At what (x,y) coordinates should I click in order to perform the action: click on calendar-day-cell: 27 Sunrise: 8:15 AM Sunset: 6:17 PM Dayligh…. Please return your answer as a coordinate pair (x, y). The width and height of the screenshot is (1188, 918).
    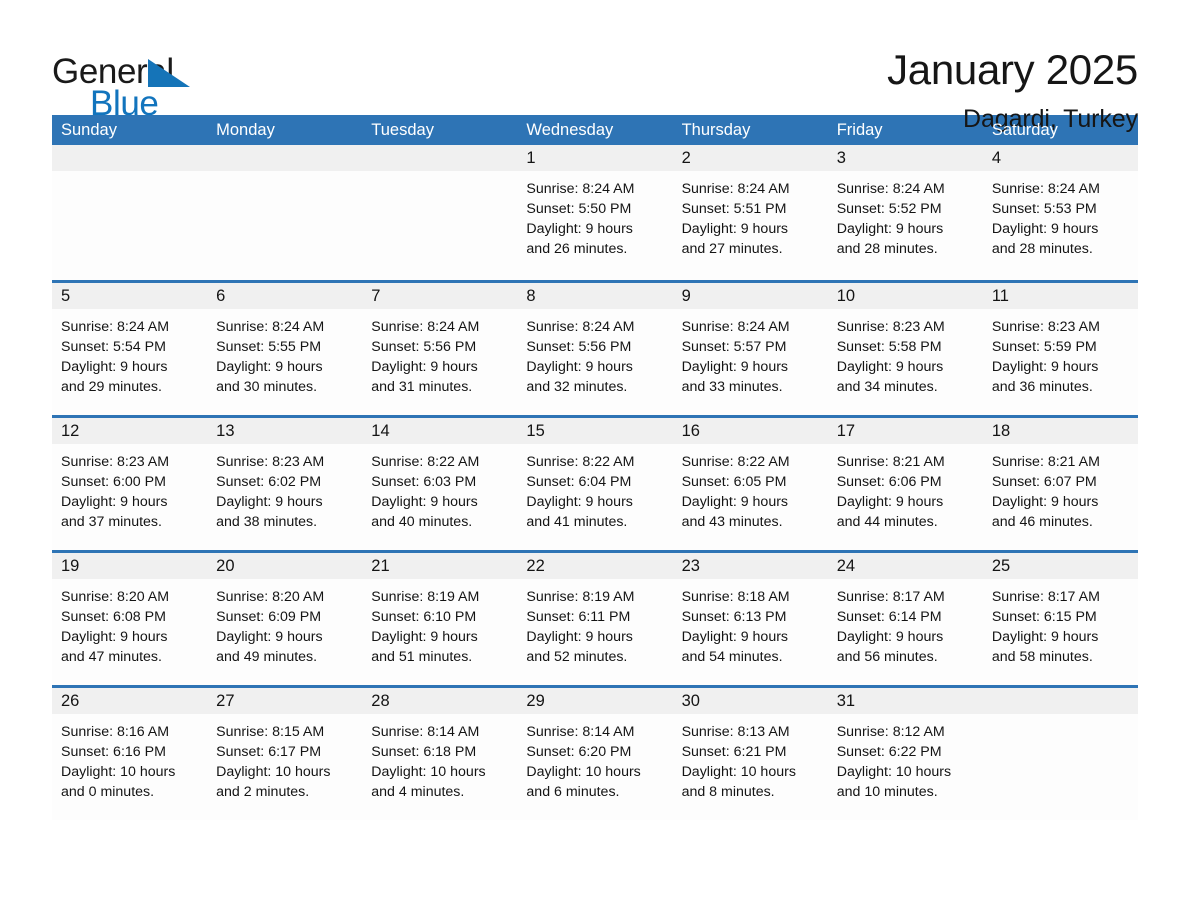
    Looking at the image, I should click on (285, 754).